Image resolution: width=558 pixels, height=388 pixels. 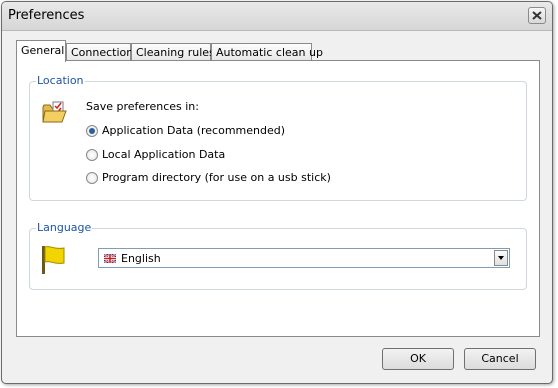 I want to click on radio-label: Application Data (recommended), so click(x=194, y=130).